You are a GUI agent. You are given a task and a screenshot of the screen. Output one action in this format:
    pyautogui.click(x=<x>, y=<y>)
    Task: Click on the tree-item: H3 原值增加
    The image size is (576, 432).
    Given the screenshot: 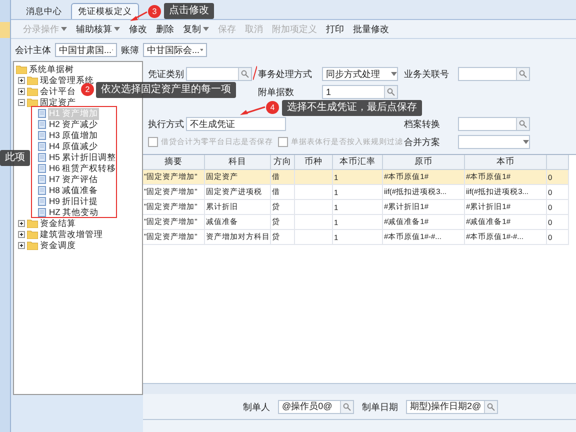 What is the action you would take?
    pyautogui.click(x=74, y=136)
    